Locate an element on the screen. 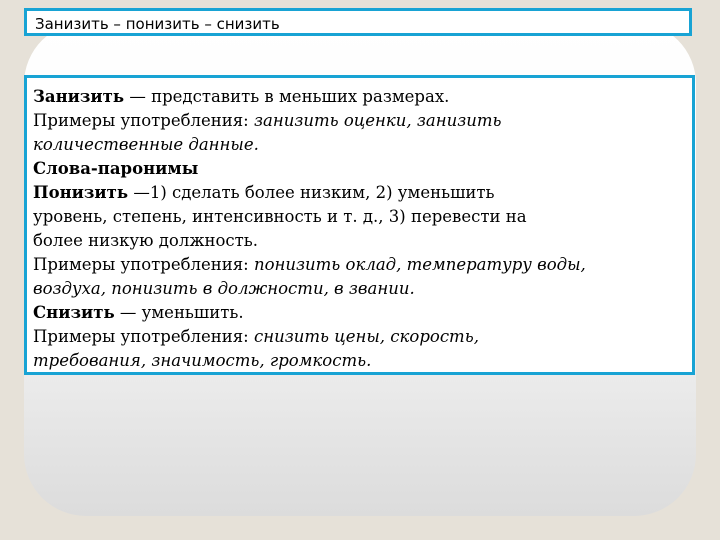  snizit-examples-cont: требования, значимость, громкость. is located at coordinates (358, 361).